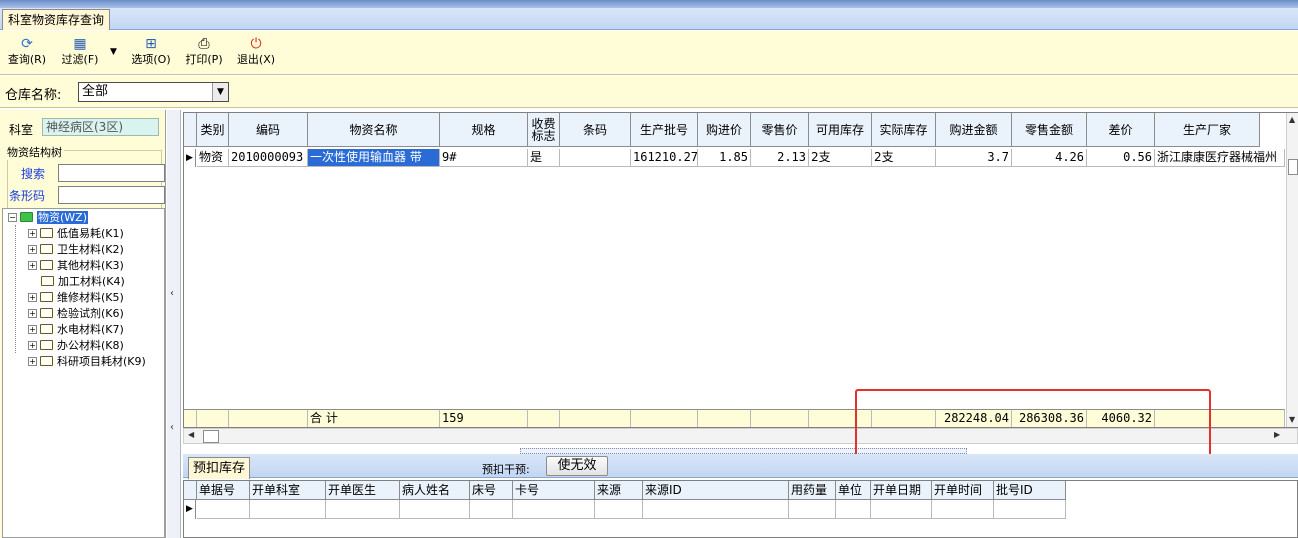  Describe the element at coordinates (963, 509) in the screenshot. I see `bcell-time` at that location.